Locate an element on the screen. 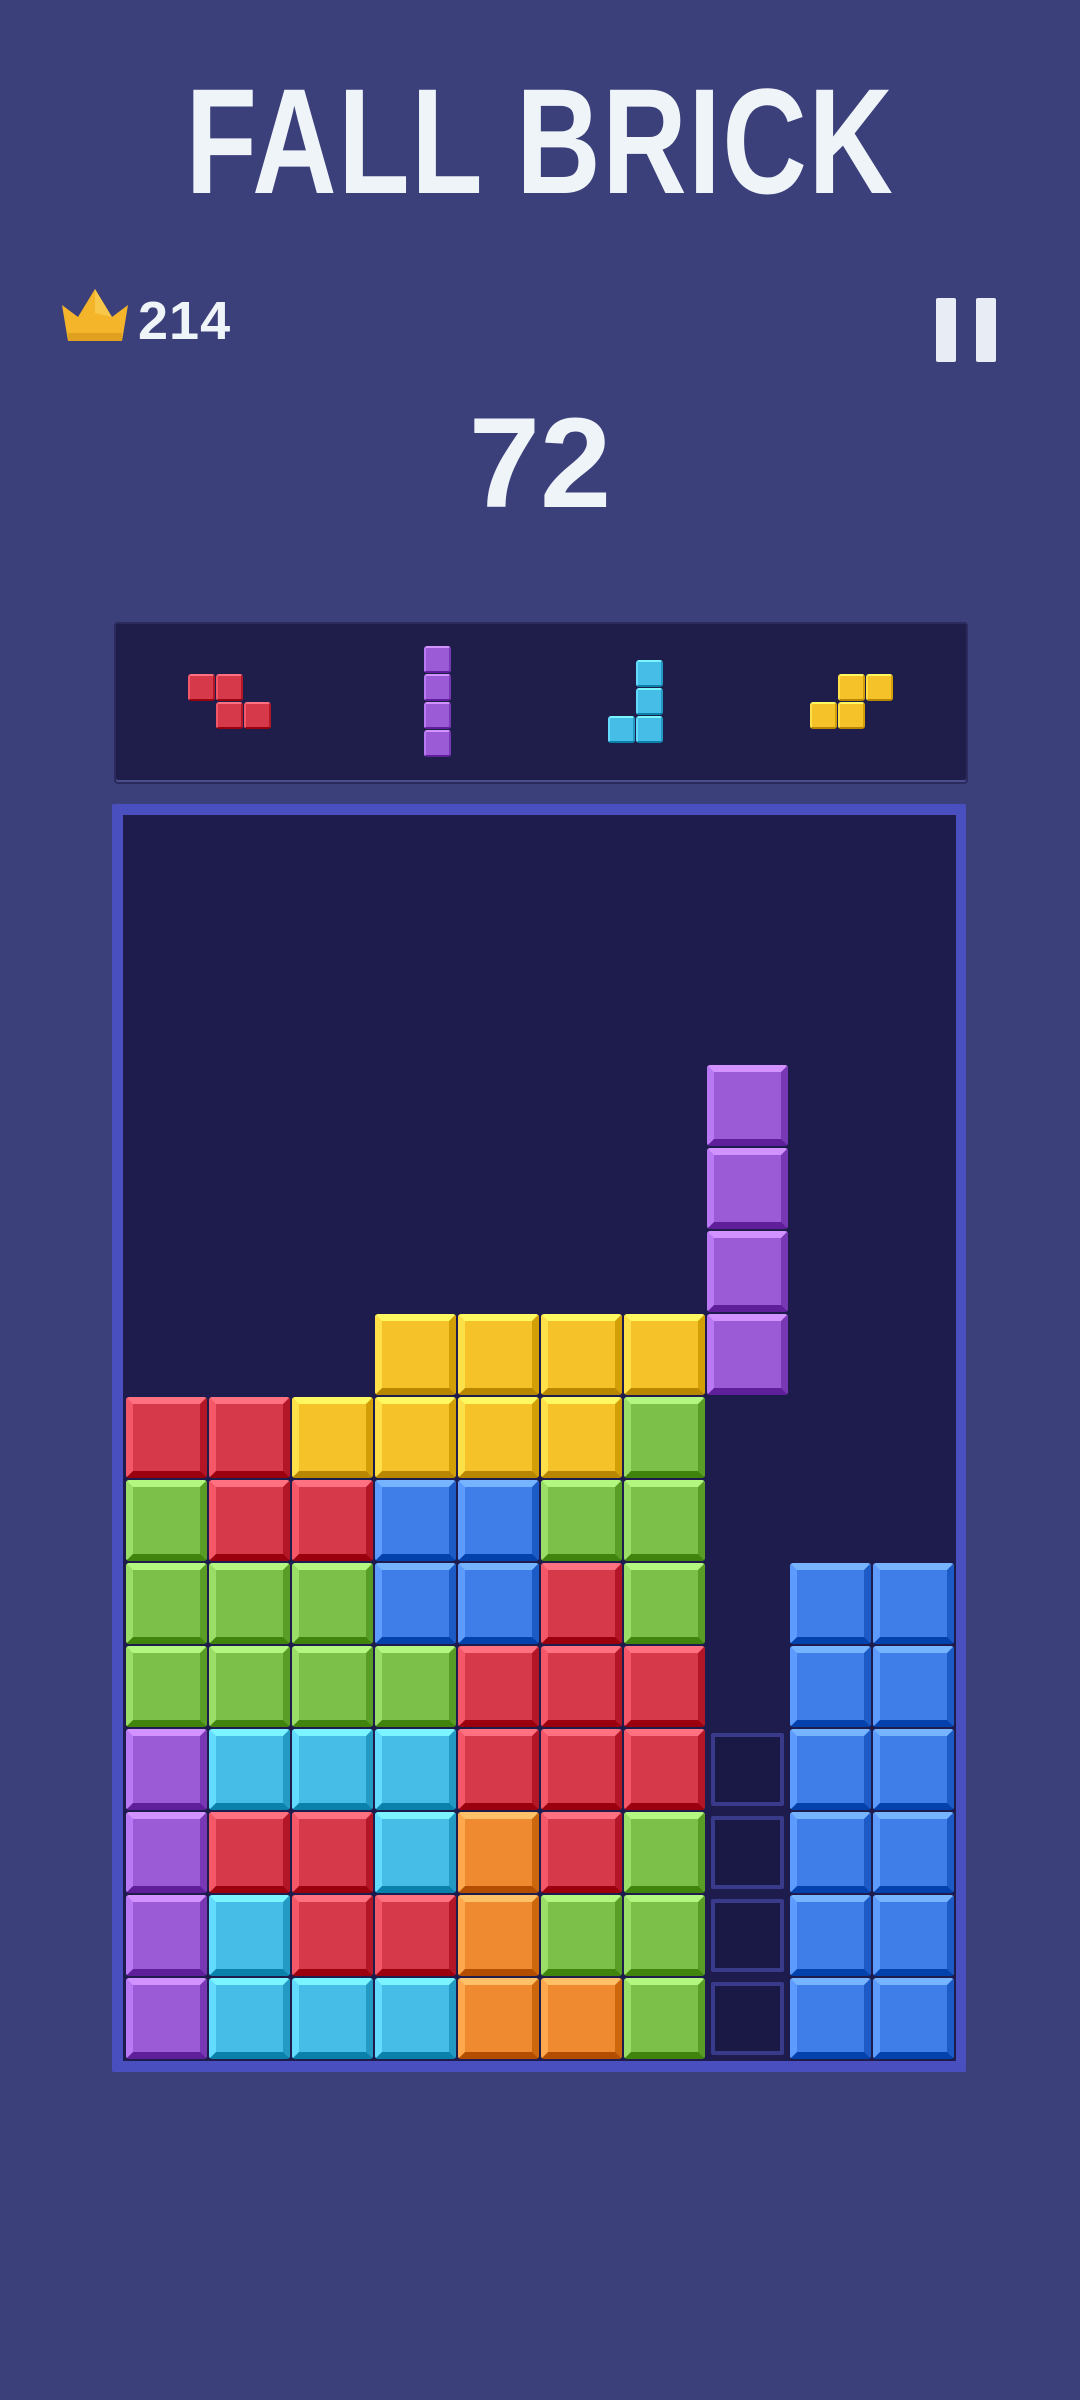 Image resolution: width=1080 pixels, height=2400 pixels. next-piece-j is located at coordinates (636, 702).